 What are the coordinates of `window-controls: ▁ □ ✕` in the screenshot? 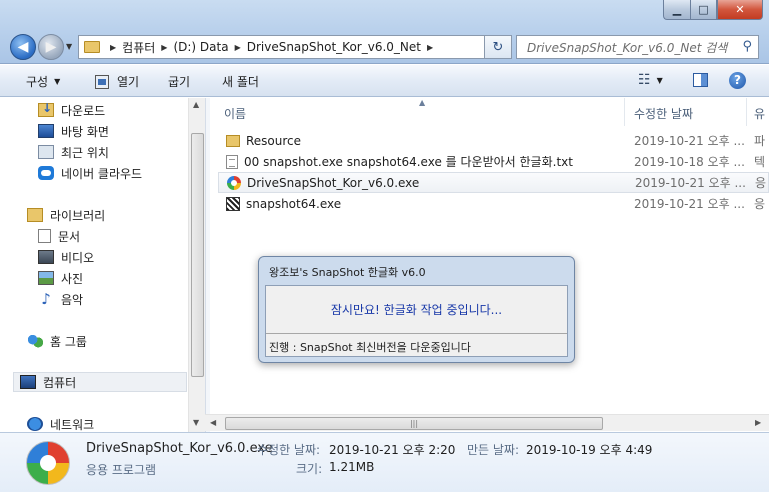 It's located at (713, 10).